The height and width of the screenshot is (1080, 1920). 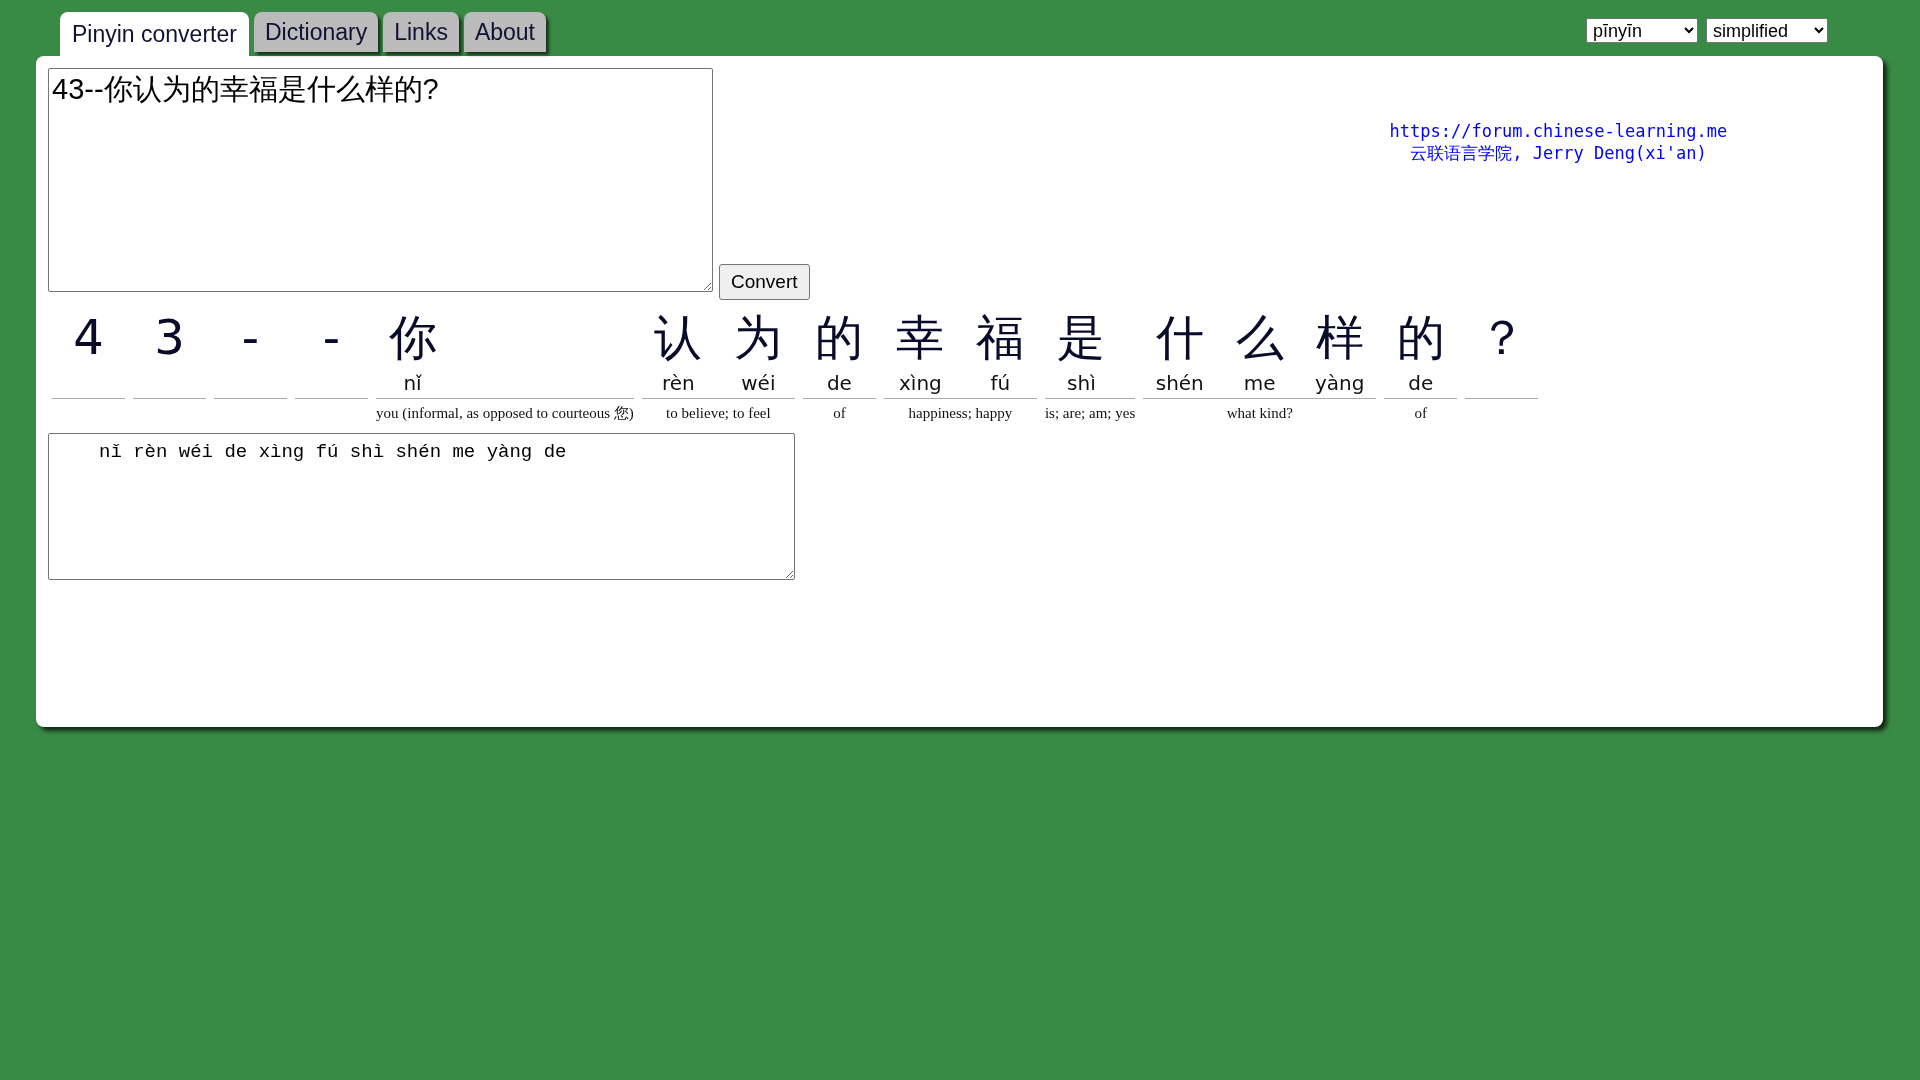 I want to click on hanzi-character: 么, so click(x=1259, y=337).